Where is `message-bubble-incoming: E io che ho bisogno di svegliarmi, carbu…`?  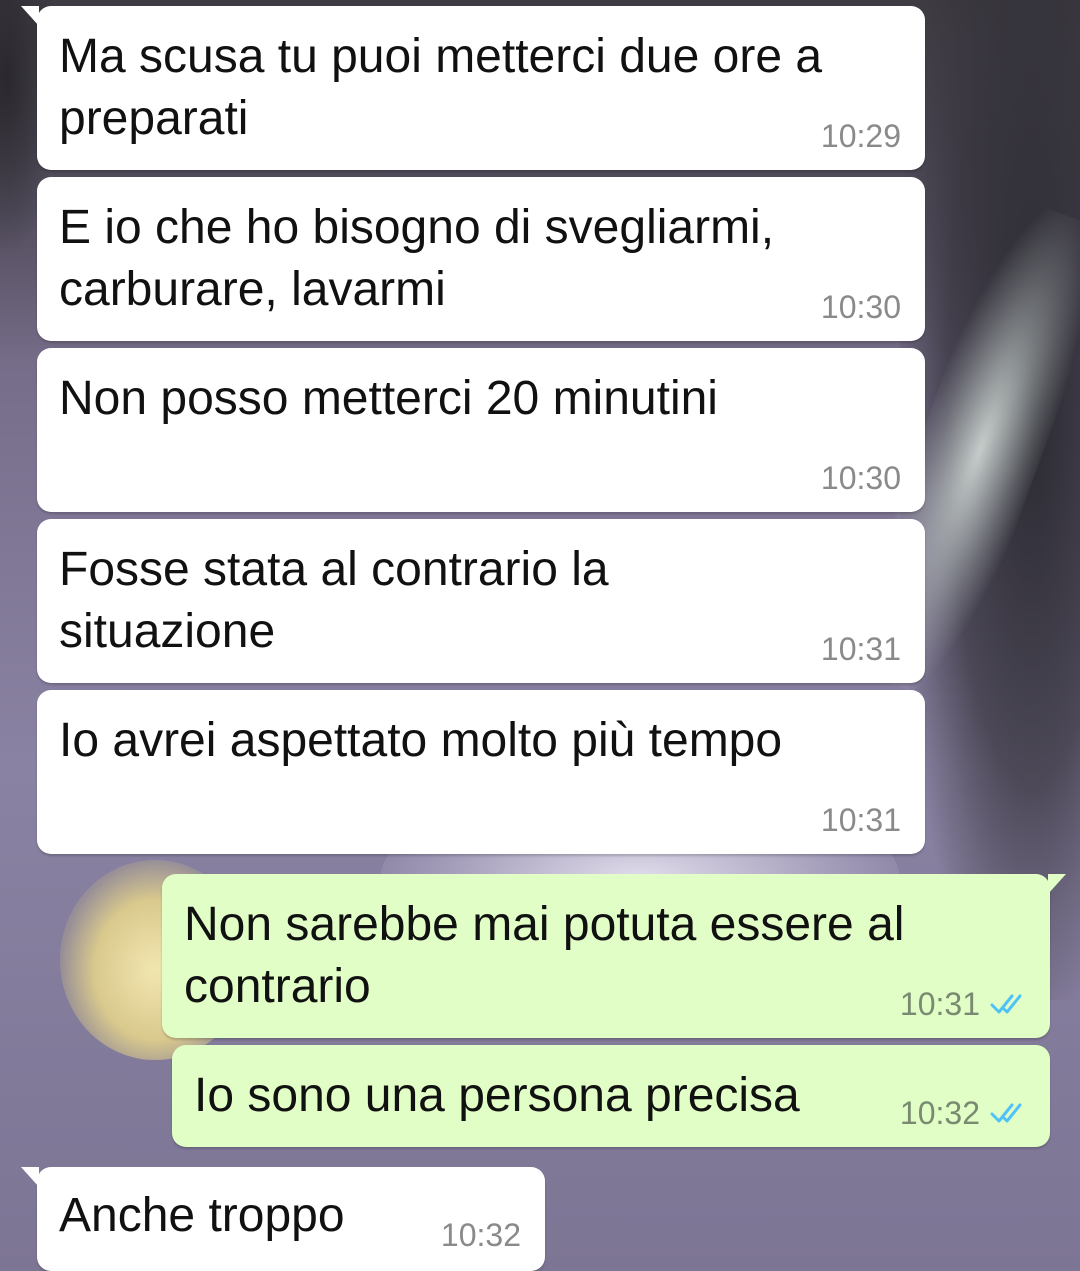 message-bubble-incoming: E io che ho bisogno di svegliarmi, carbu… is located at coordinates (481, 259).